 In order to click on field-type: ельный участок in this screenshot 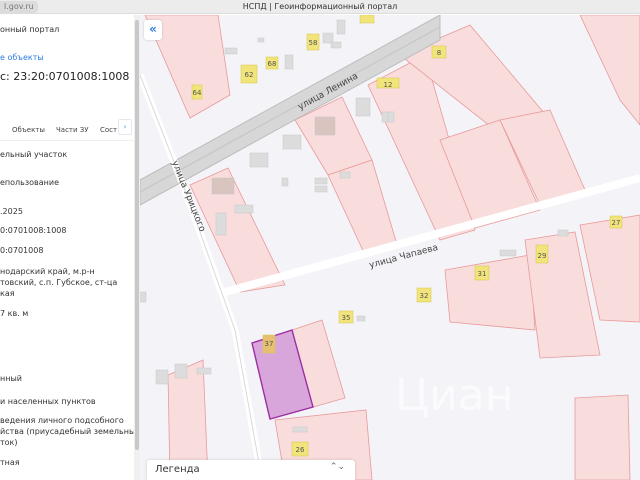, I will do `click(34, 154)`.